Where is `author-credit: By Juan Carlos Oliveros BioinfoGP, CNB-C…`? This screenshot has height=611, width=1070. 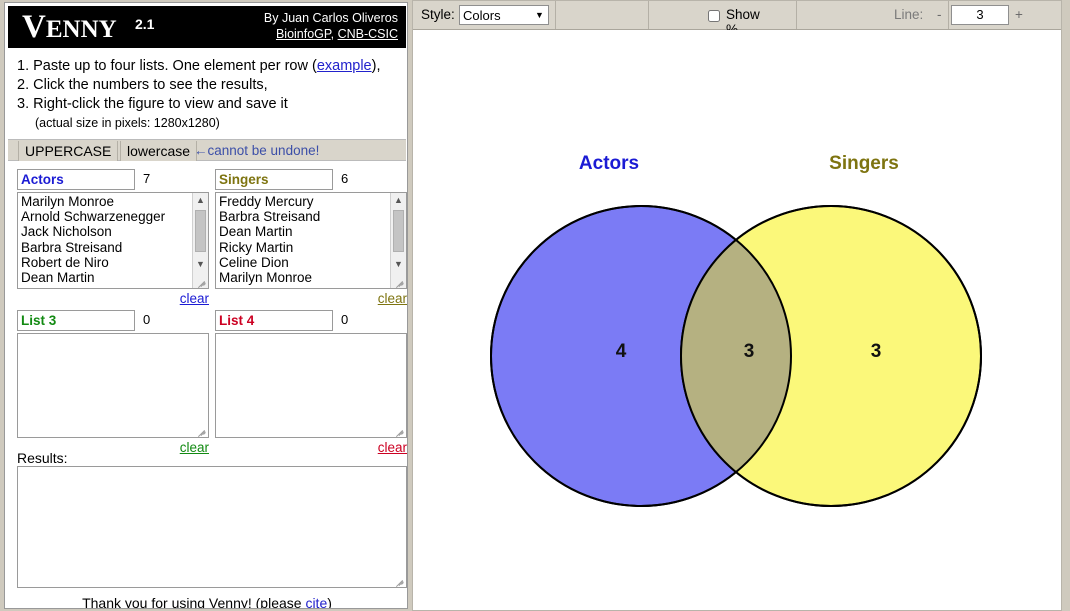
author-credit: By Juan Carlos Oliveros BioinfoGP, CNB-C… is located at coordinates (278, 26).